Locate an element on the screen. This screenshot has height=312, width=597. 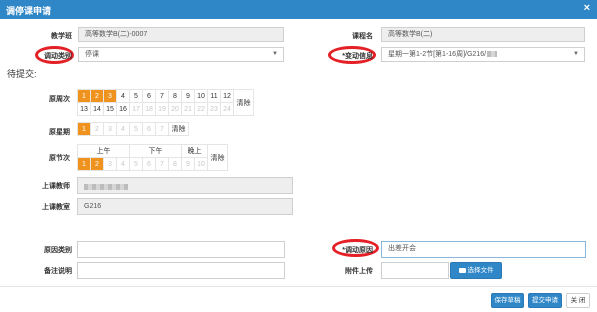
weekday-cell: 7 is located at coordinates (162, 129).